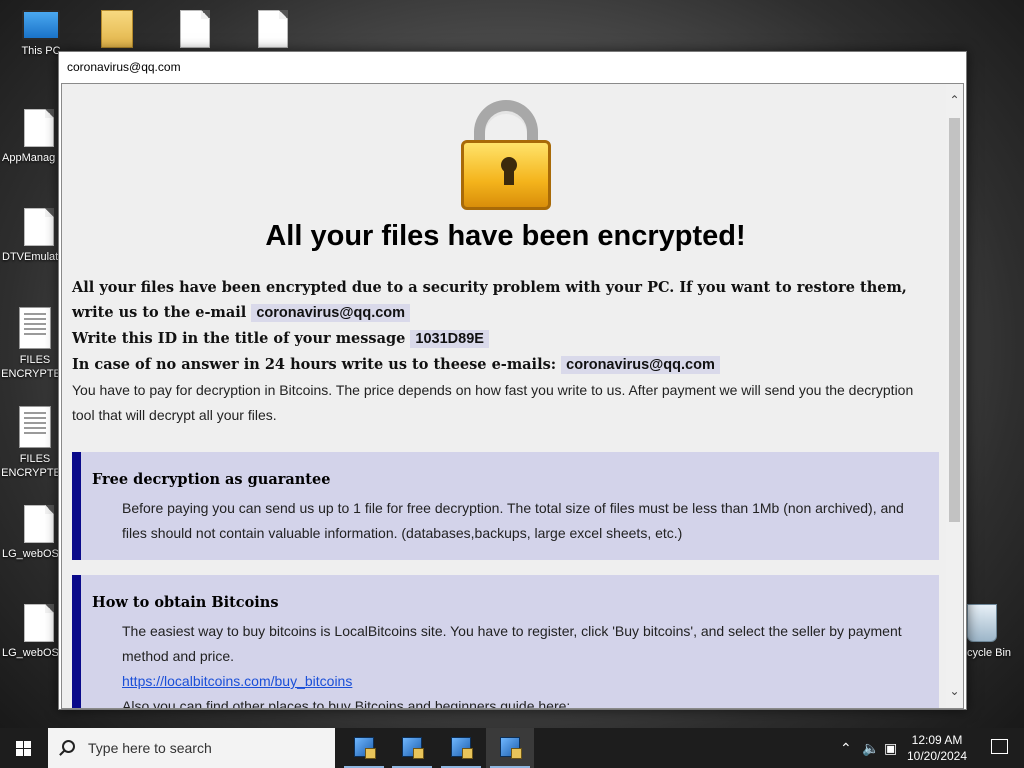  I want to click on scroll-up-arrow-icon: ⌃, so click(954, 100).